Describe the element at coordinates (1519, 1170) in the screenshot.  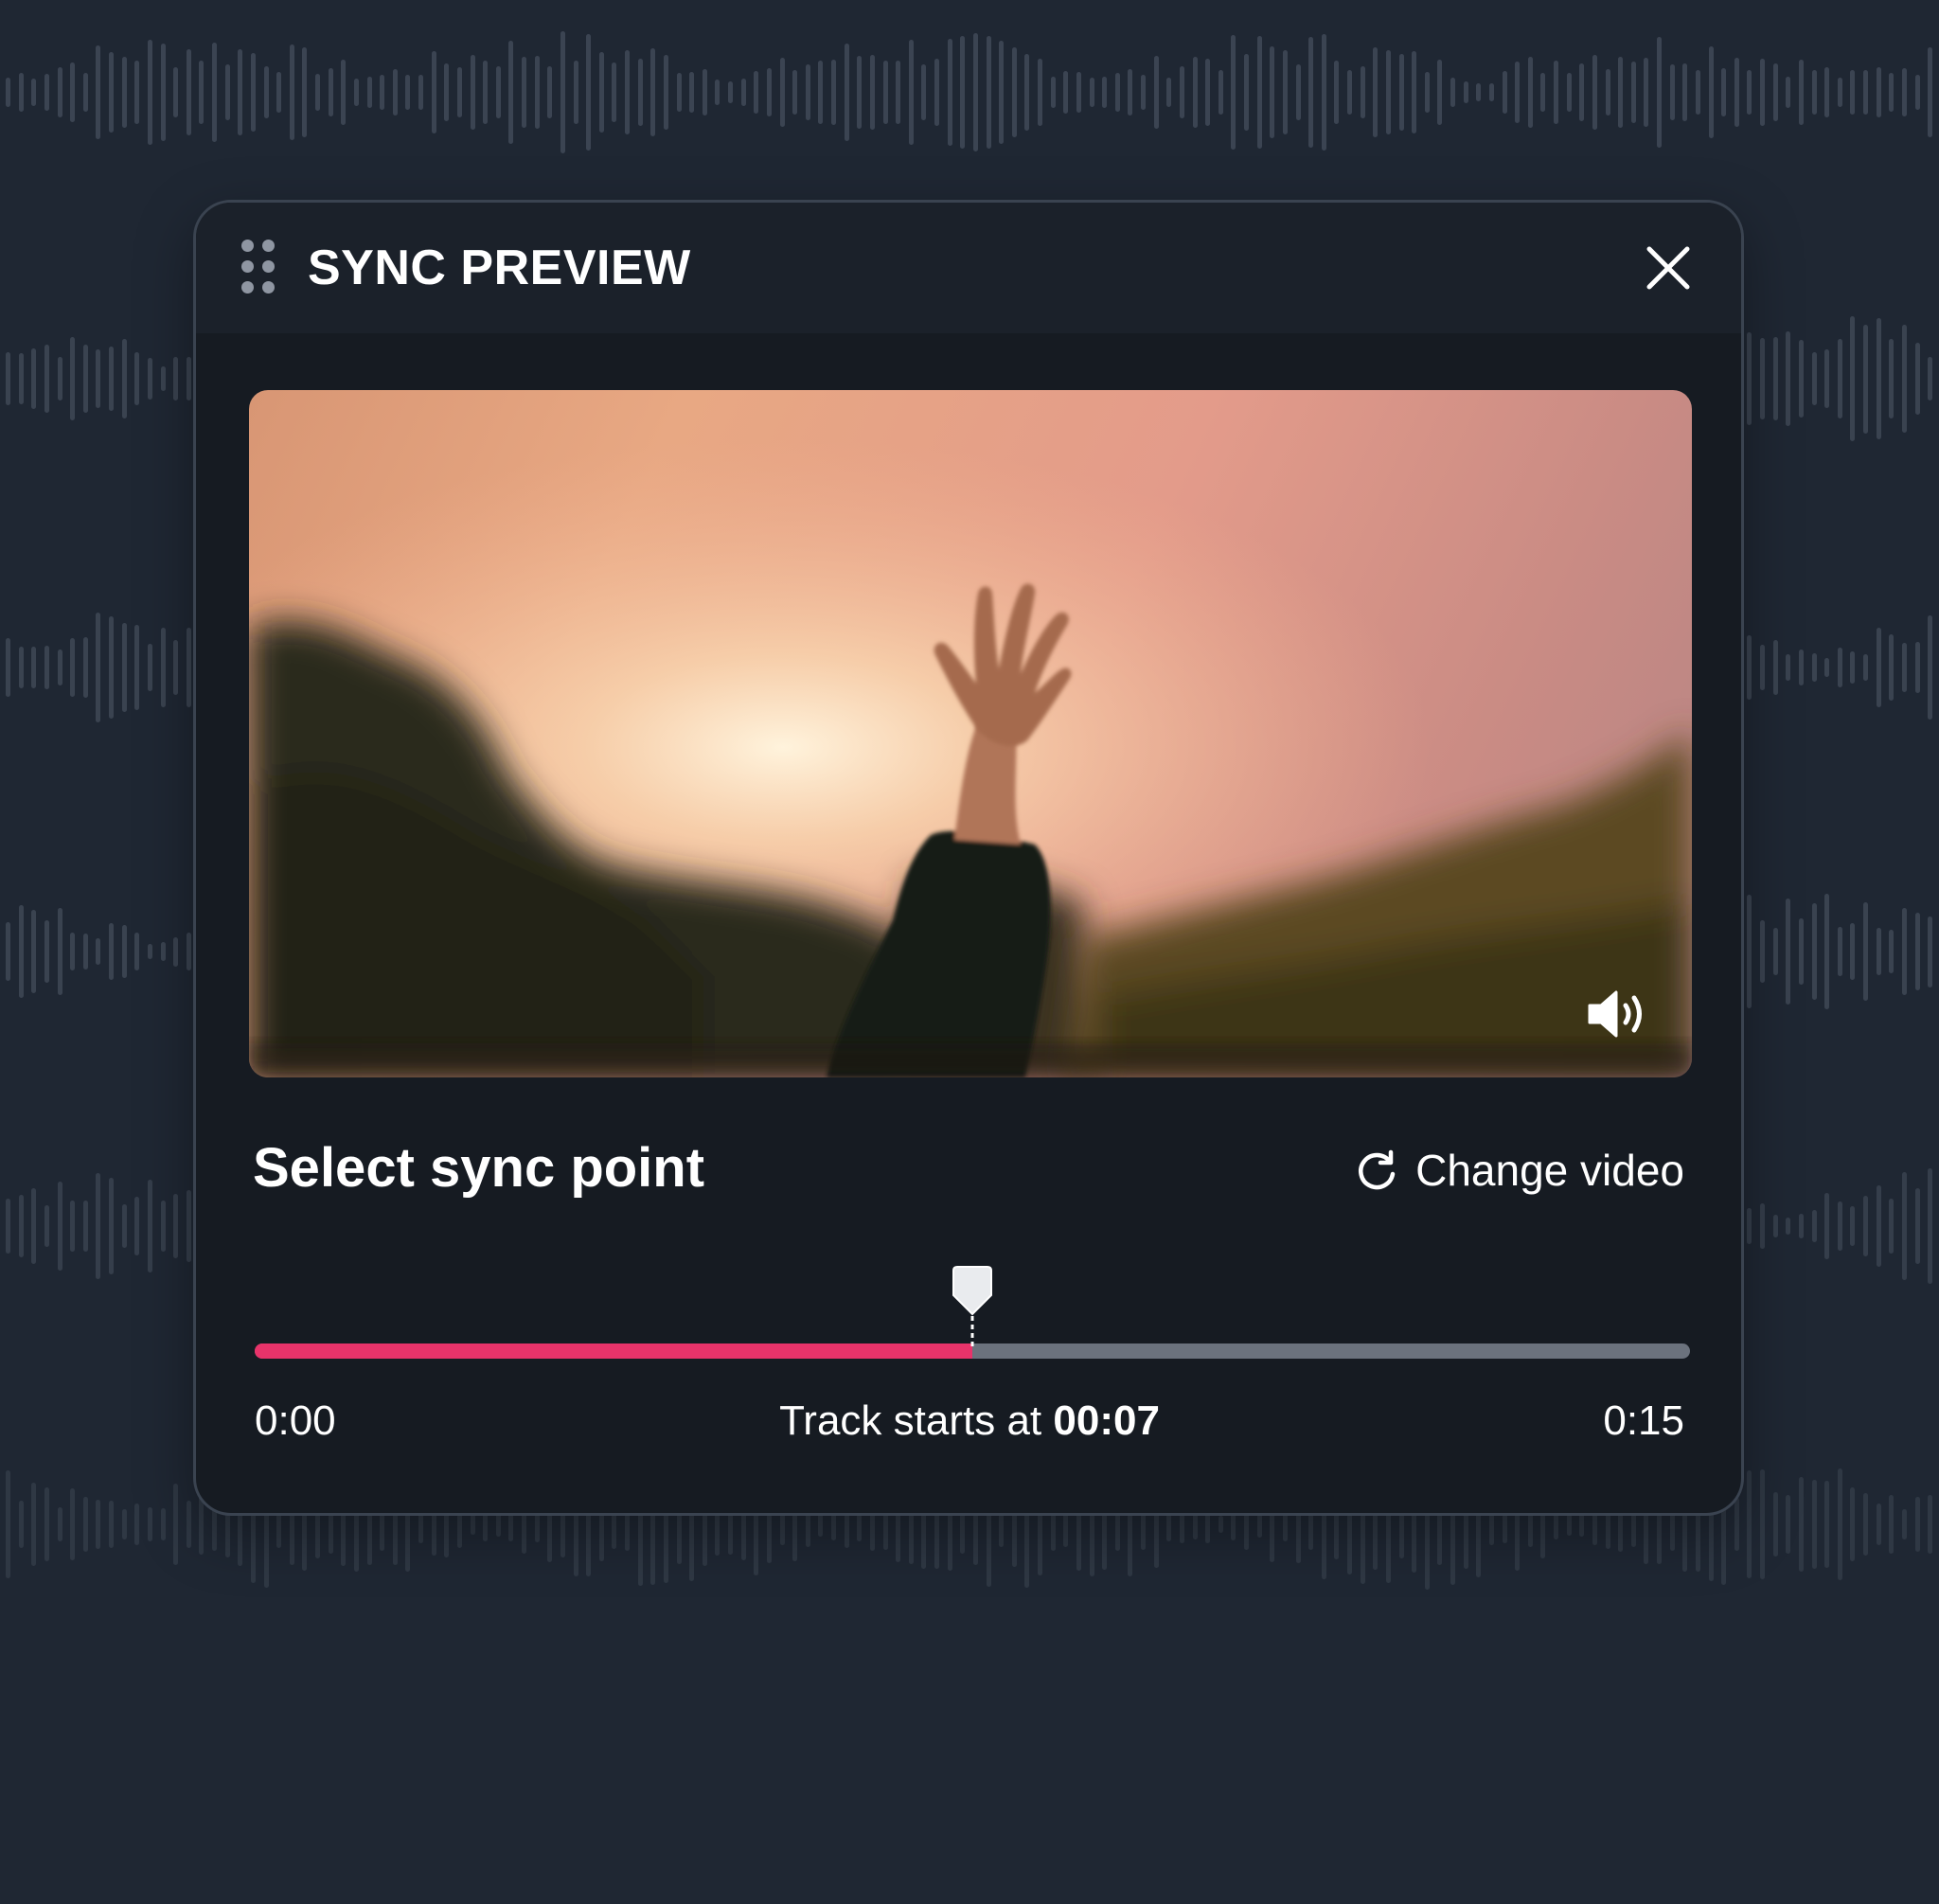
I see `change-video-button: Change video` at that location.